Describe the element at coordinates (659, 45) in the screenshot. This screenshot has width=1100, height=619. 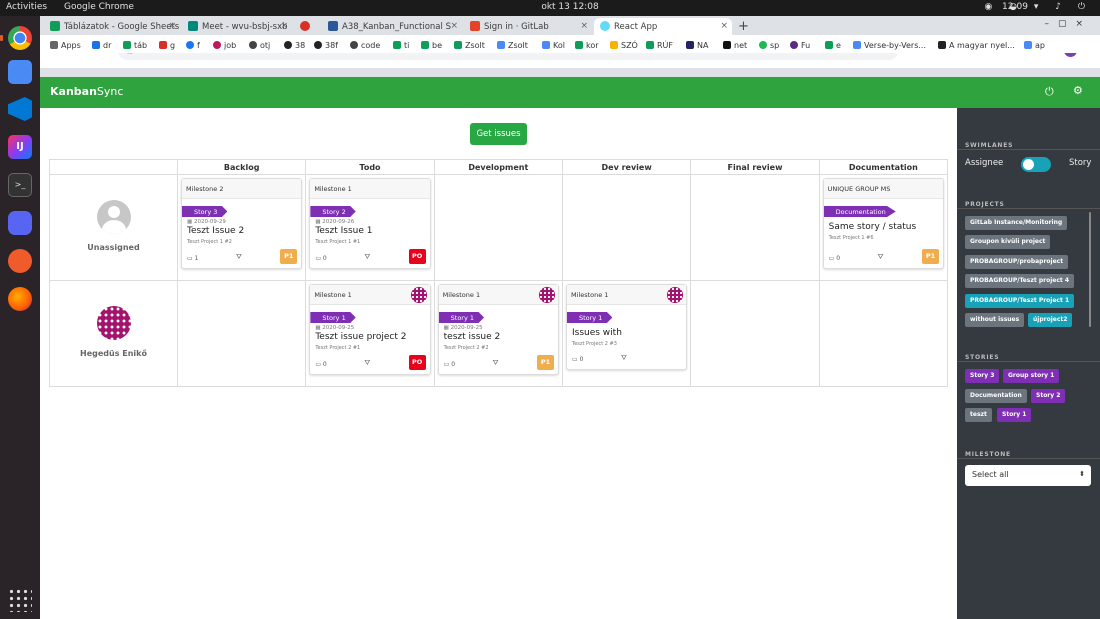
I see `bookmark-item: RÚF` at that location.